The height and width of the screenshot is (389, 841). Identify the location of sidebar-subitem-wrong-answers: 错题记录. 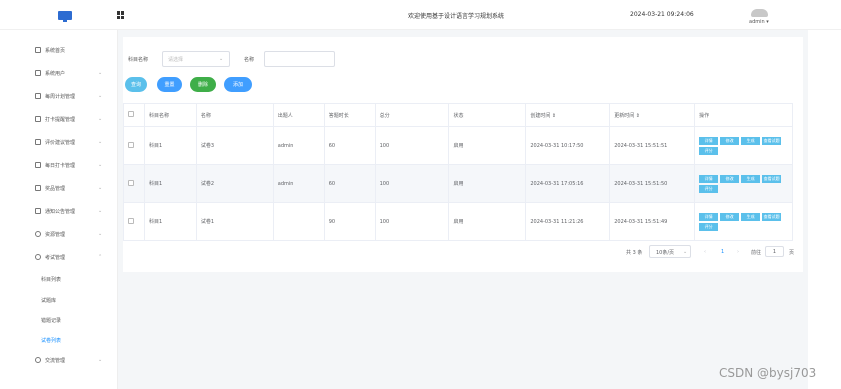
(51, 320).